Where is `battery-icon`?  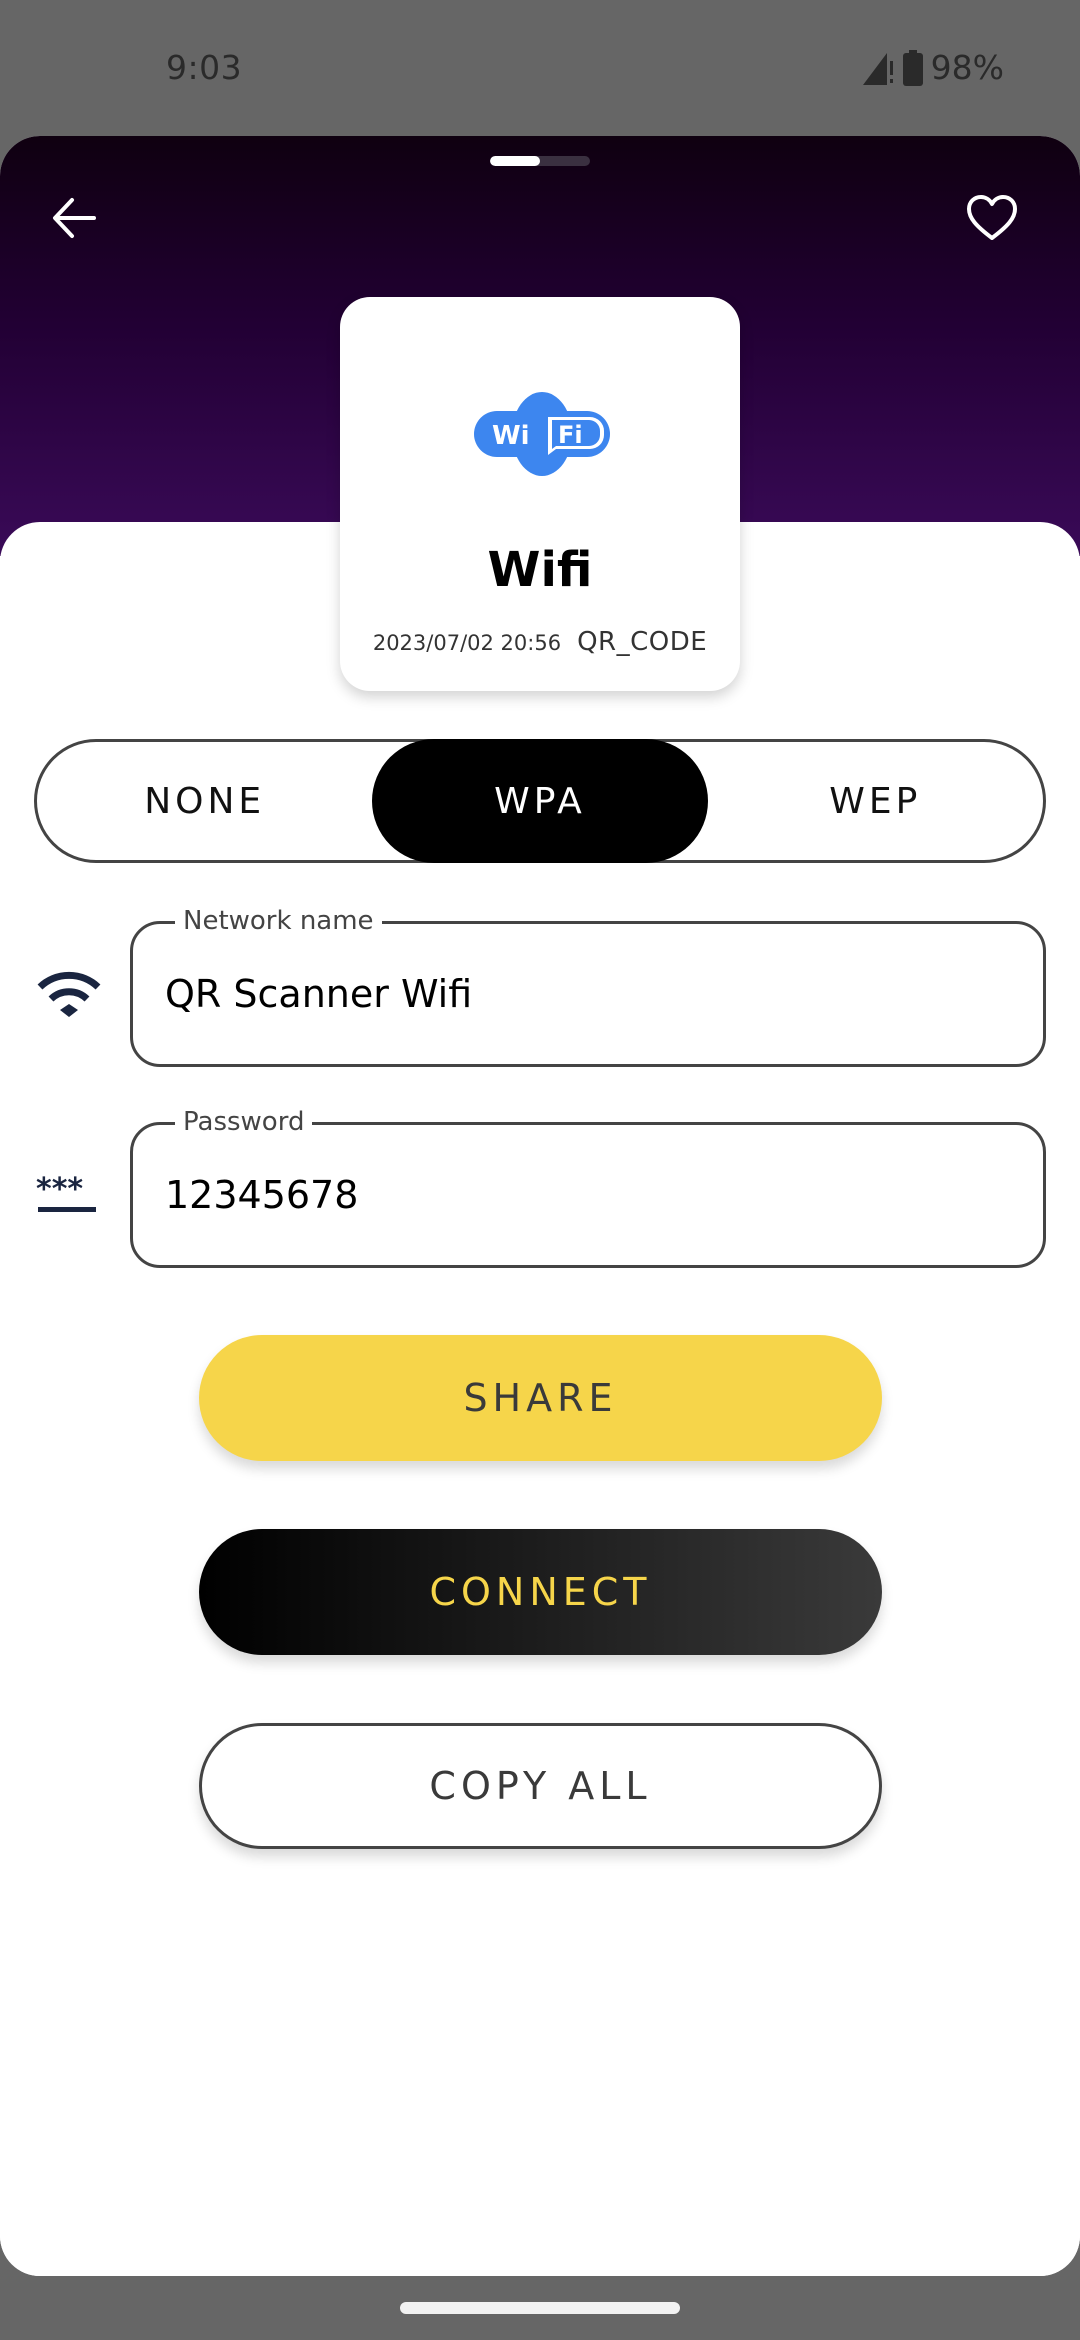 battery-icon is located at coordinates (912, 67).